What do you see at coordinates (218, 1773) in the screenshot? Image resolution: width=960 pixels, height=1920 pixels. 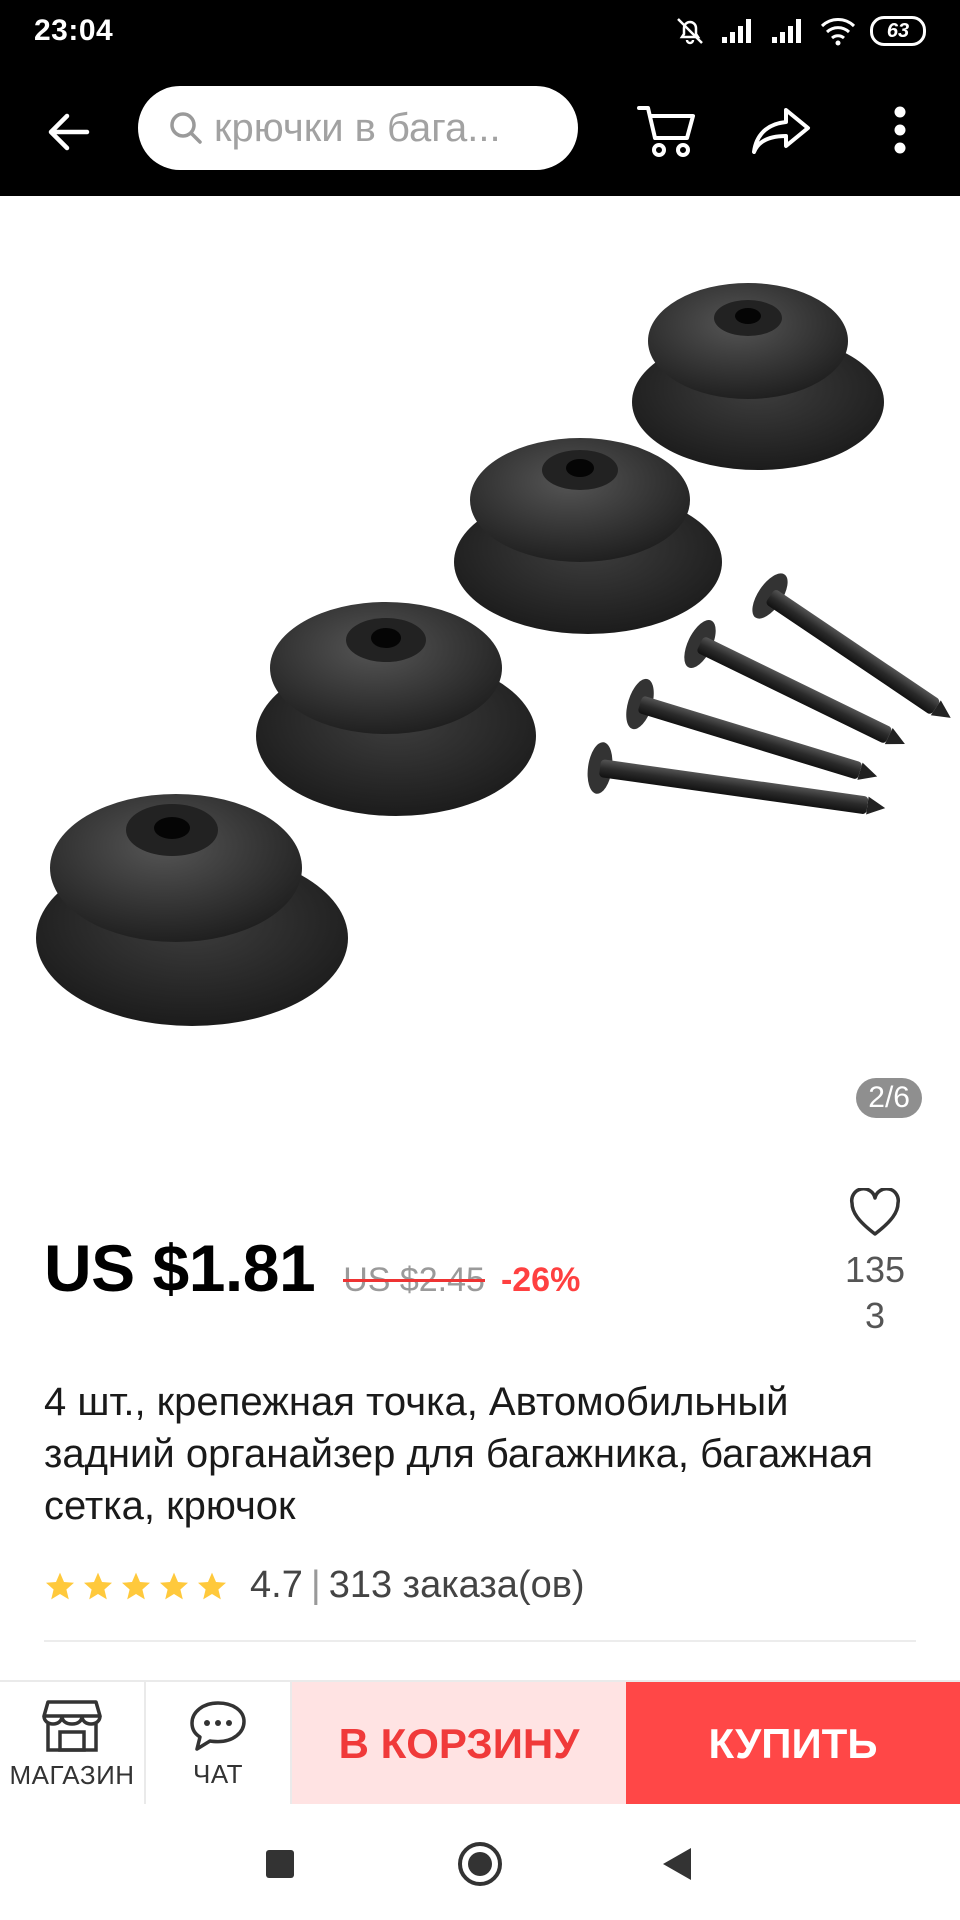 I see `chat-label: ЧАТ` at bounding box center [218, 1773].